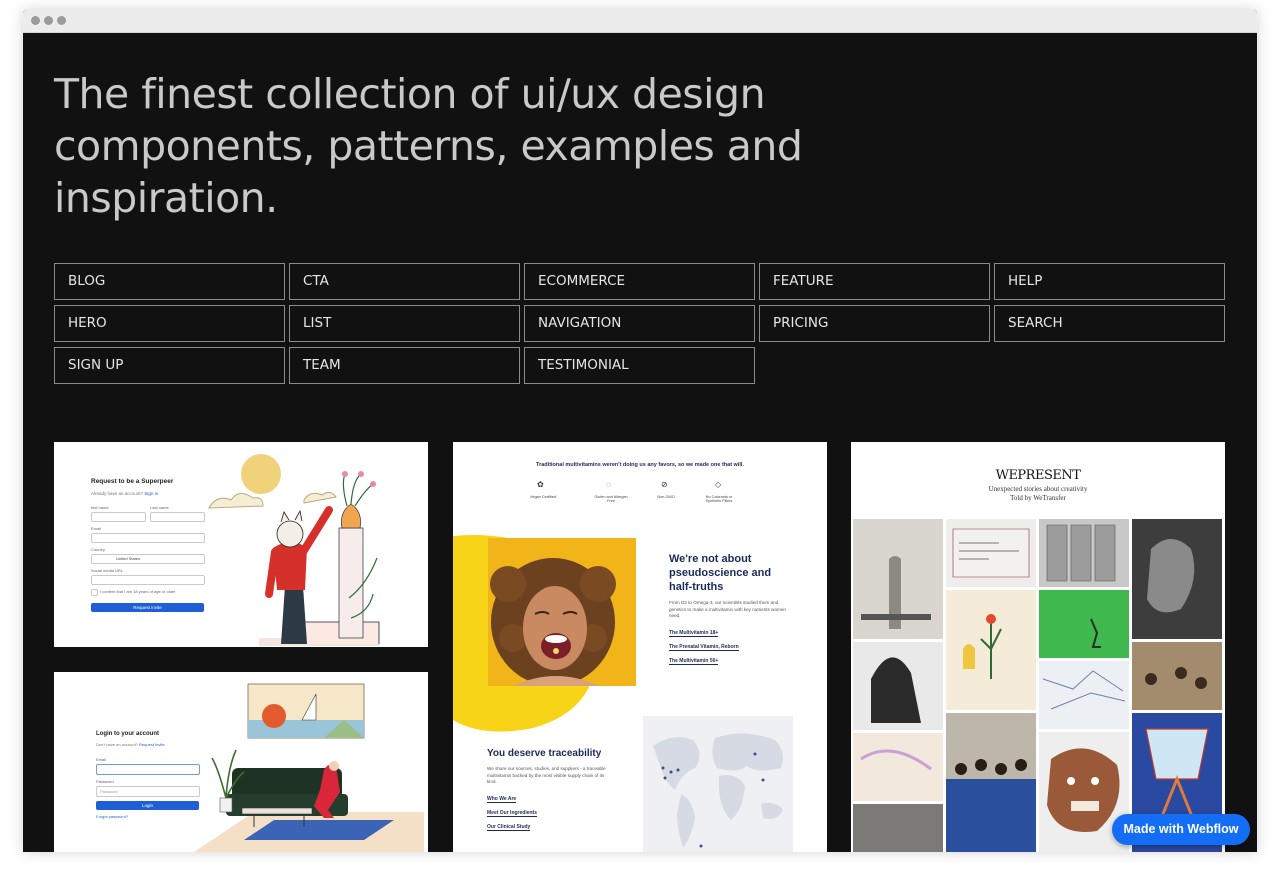 The width and height of the screenshot is (1280, 888). I want to click on country-select: United States, so click(148, 559).